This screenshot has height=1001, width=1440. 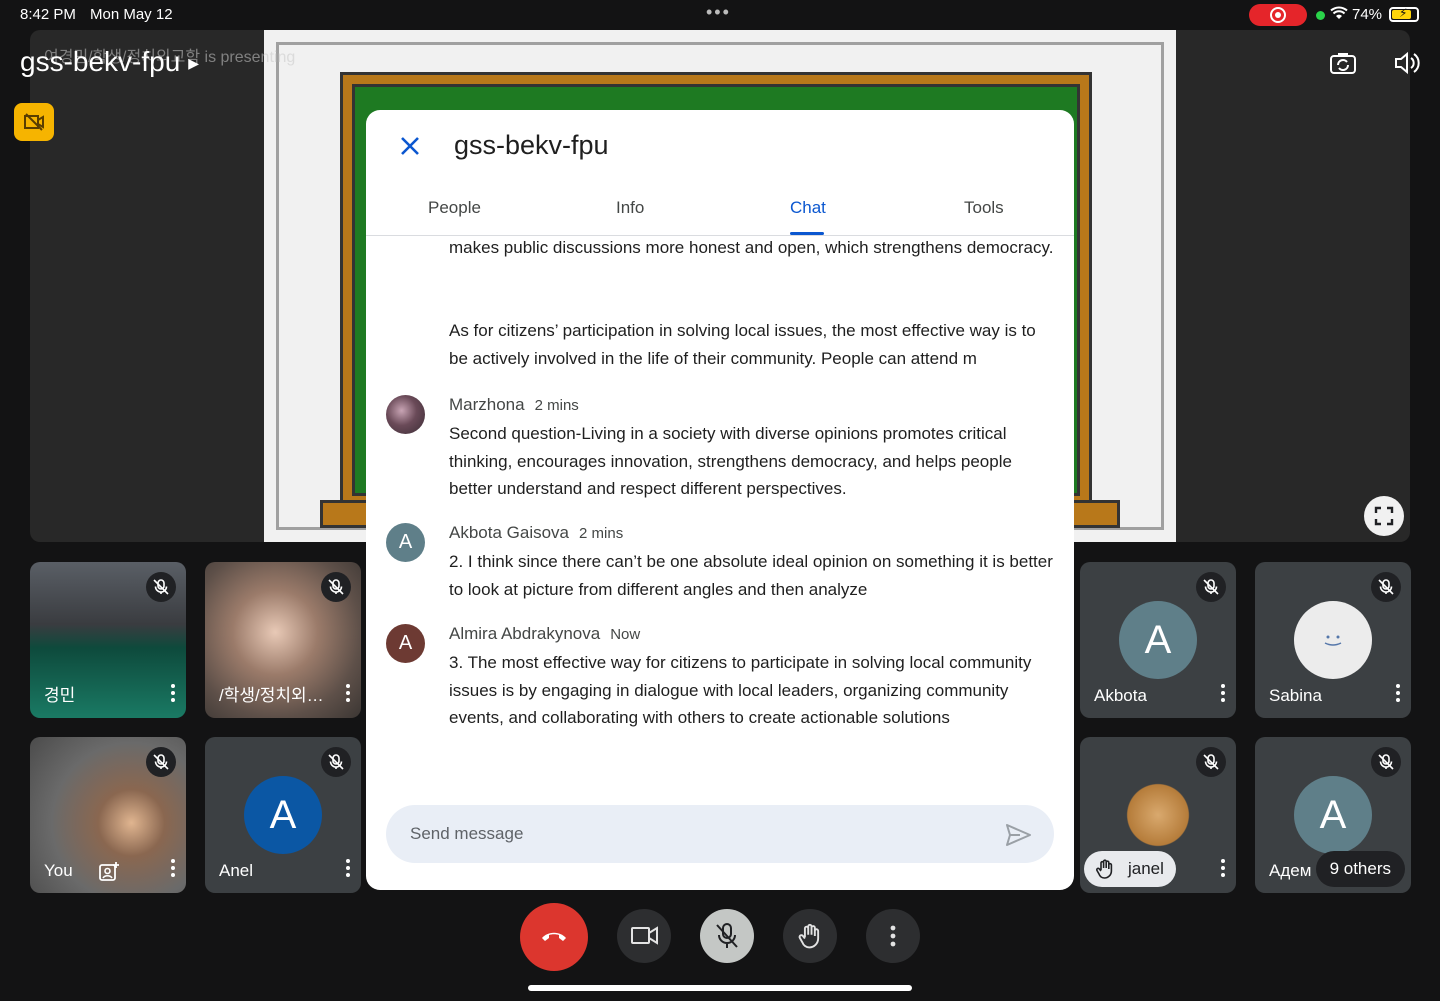 I want to click on meeting-title: gss-bekv-fpu ▶, so click(x=109, y=62).